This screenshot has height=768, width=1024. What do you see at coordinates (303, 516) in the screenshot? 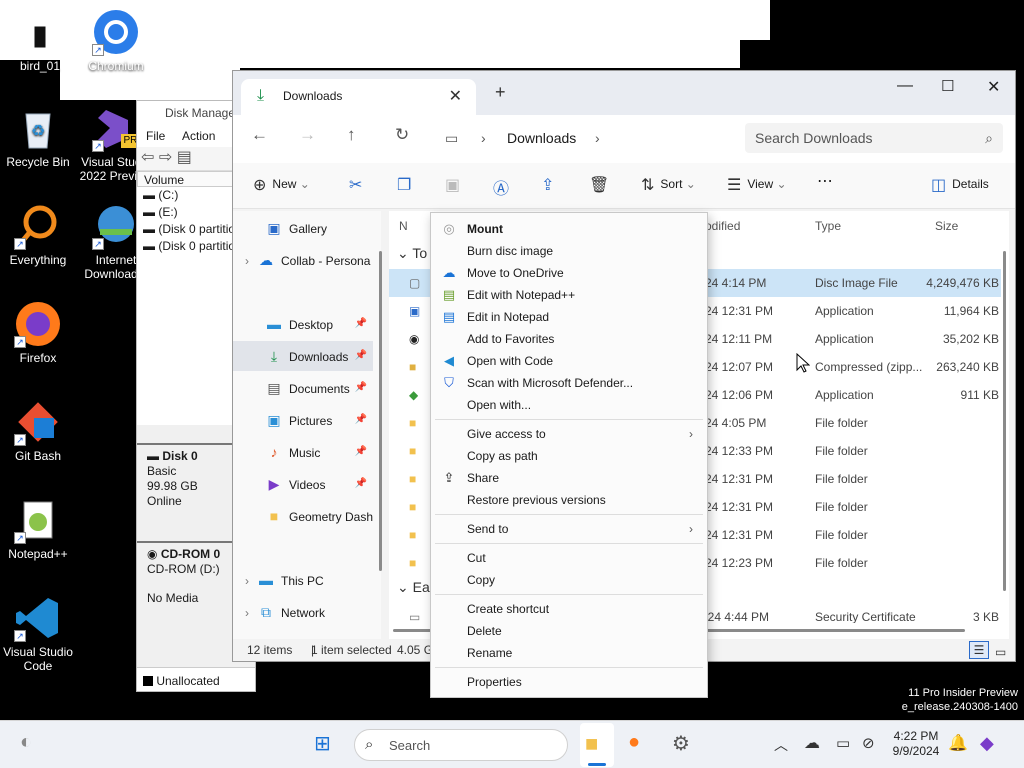
I see `sidebar-item-geometry-dash: ■ Geometry Dash` at bounding box center [303, 516].